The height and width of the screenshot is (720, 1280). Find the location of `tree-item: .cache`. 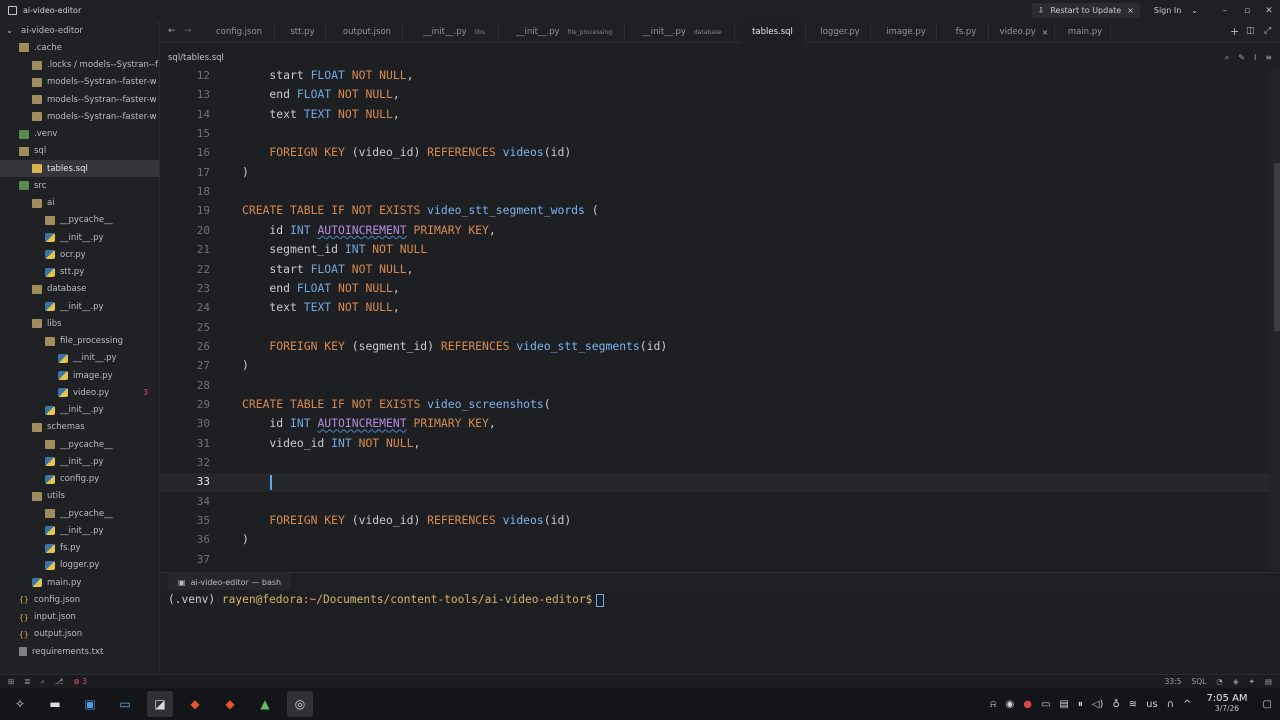

tree-item: .cache is located at coordinates (79, 47).